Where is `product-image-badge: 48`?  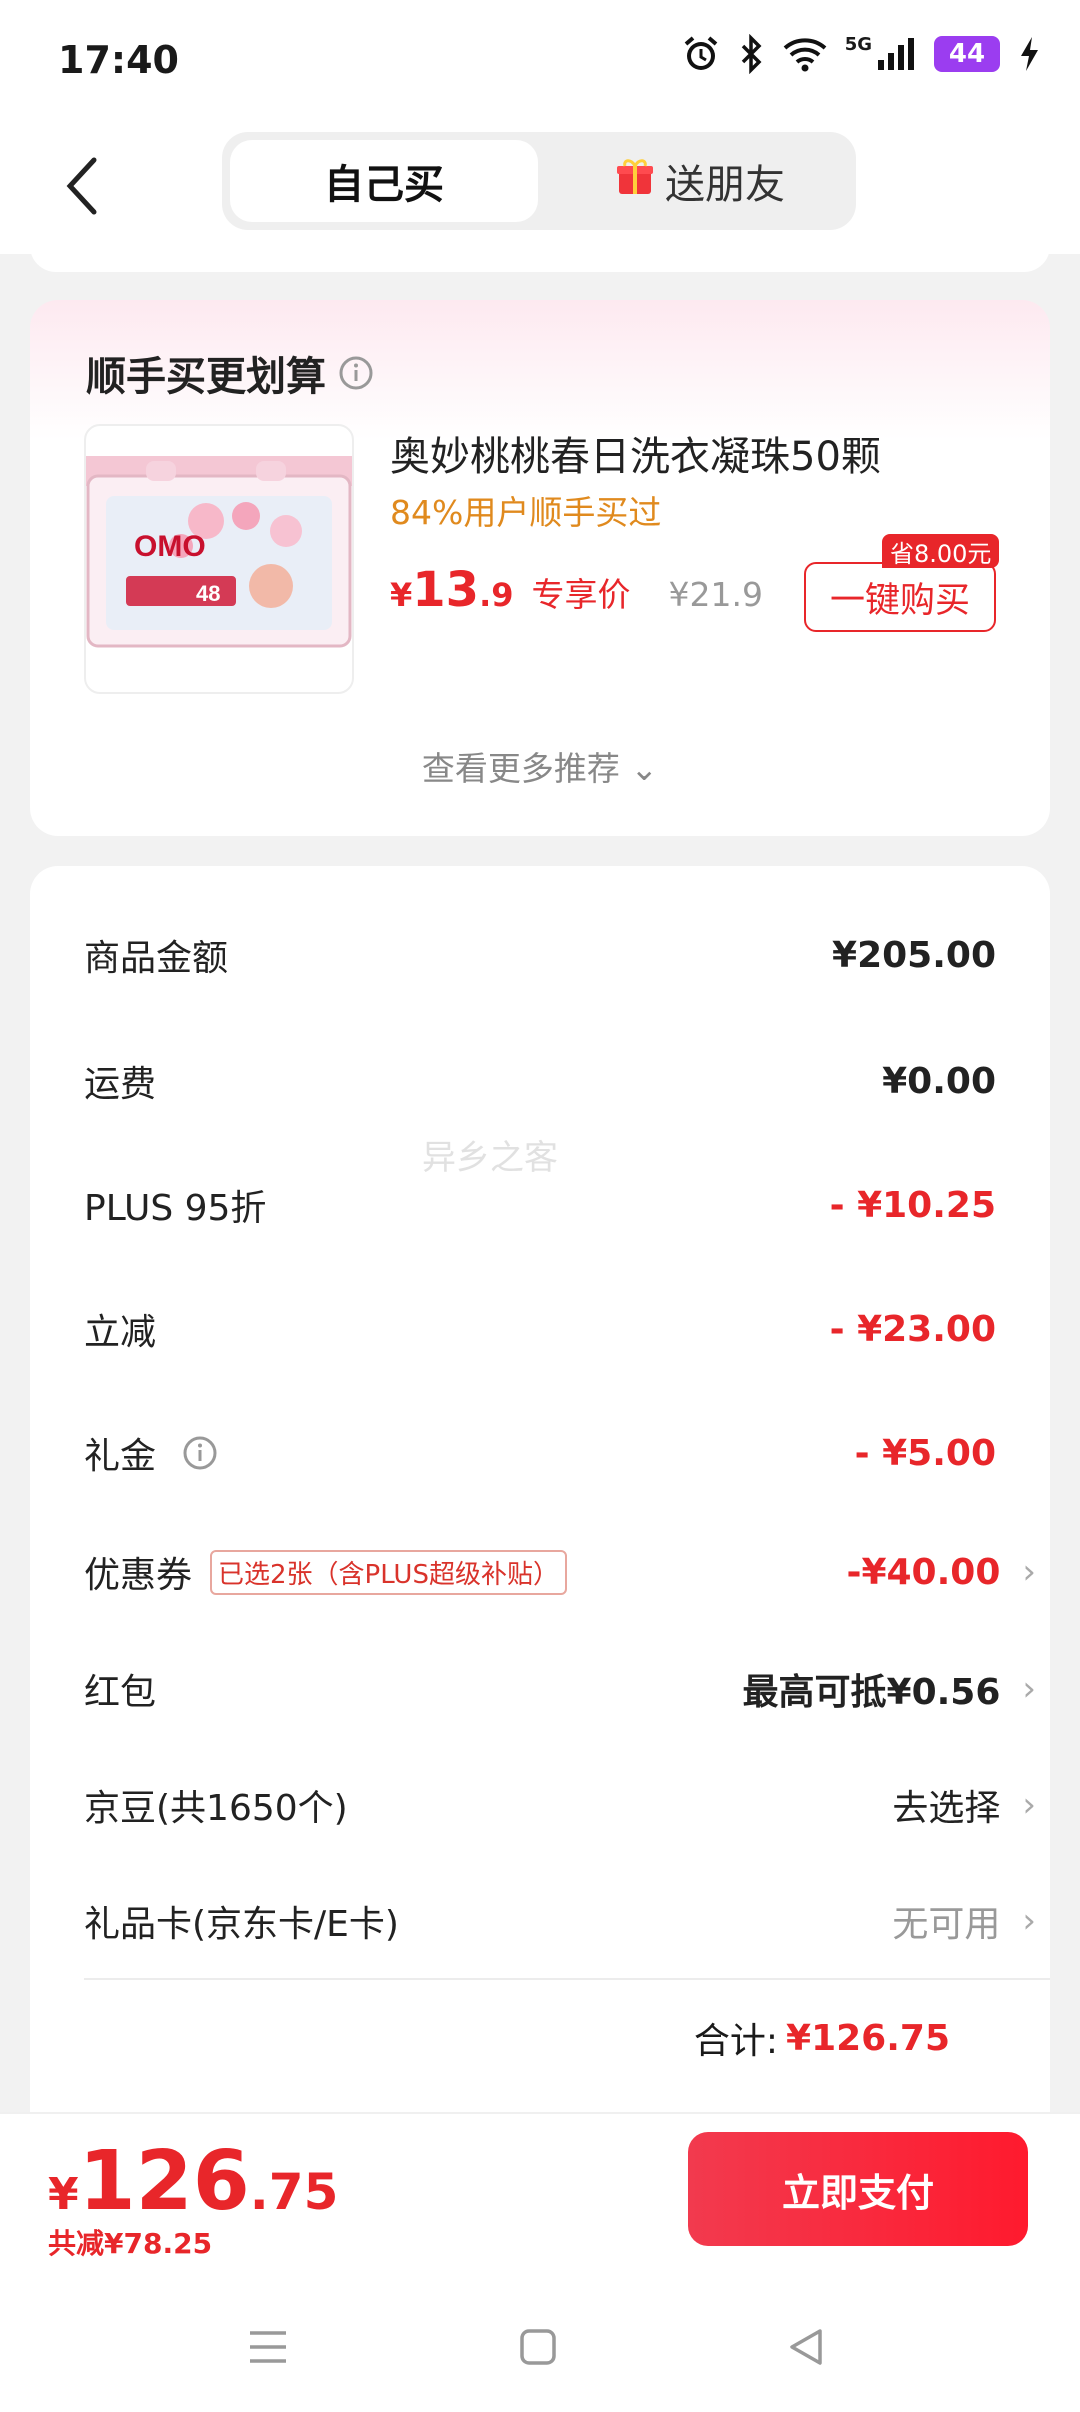
product-image-badge: 48 is located at coordinates (208, 593).